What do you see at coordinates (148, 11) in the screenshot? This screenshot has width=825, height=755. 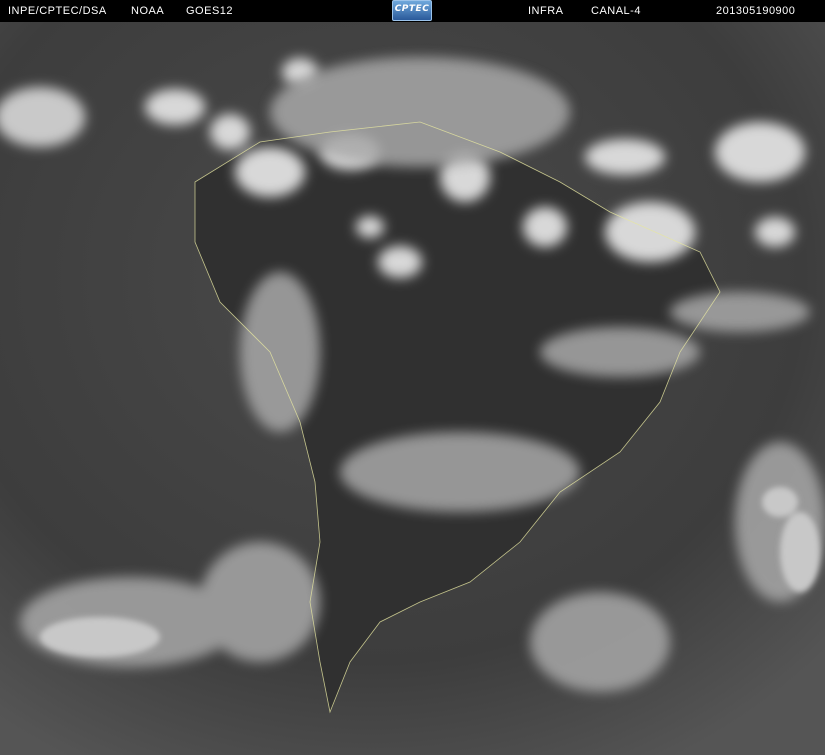 I see `agency-label: NOAA` at bounding box center [148, 11].